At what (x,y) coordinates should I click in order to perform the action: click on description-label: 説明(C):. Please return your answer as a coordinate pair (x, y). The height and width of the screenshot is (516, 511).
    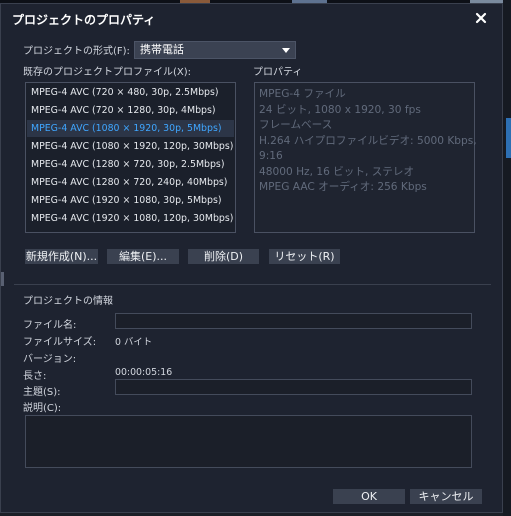
    Looking at the image, I should click on (42, 408).